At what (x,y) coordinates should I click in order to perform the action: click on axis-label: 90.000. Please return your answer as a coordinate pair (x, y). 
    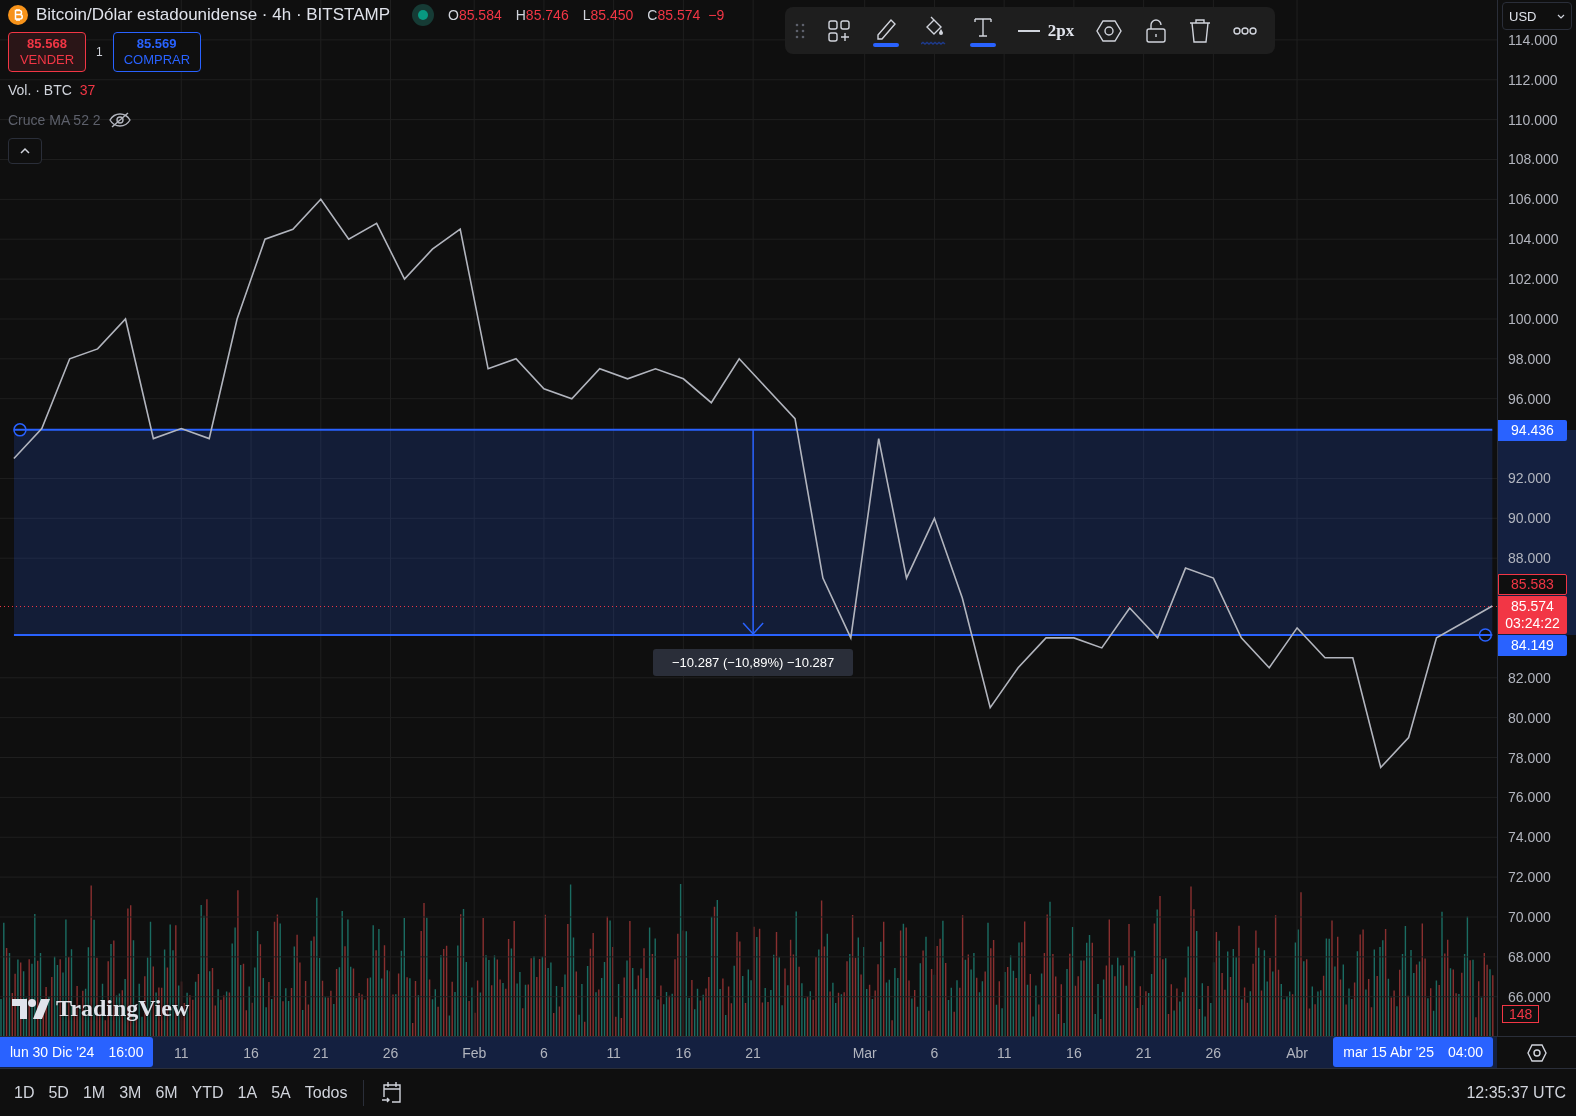
    Looking at the image, I should click on (1529, 518).